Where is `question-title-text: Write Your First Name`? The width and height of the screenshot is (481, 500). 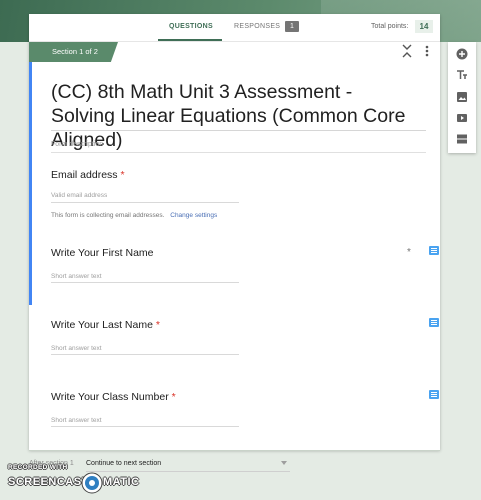
question-title-text: Write Your First Name is located at coordinates (102, 253).